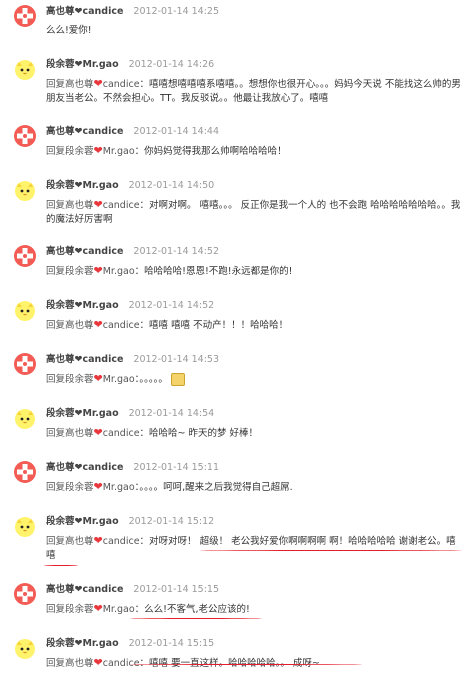  What do you see at coordinates (171, 185) in the screenshot?
I see `timestamp: 2012-01-14 14:50` at bounding box center [171, 185].